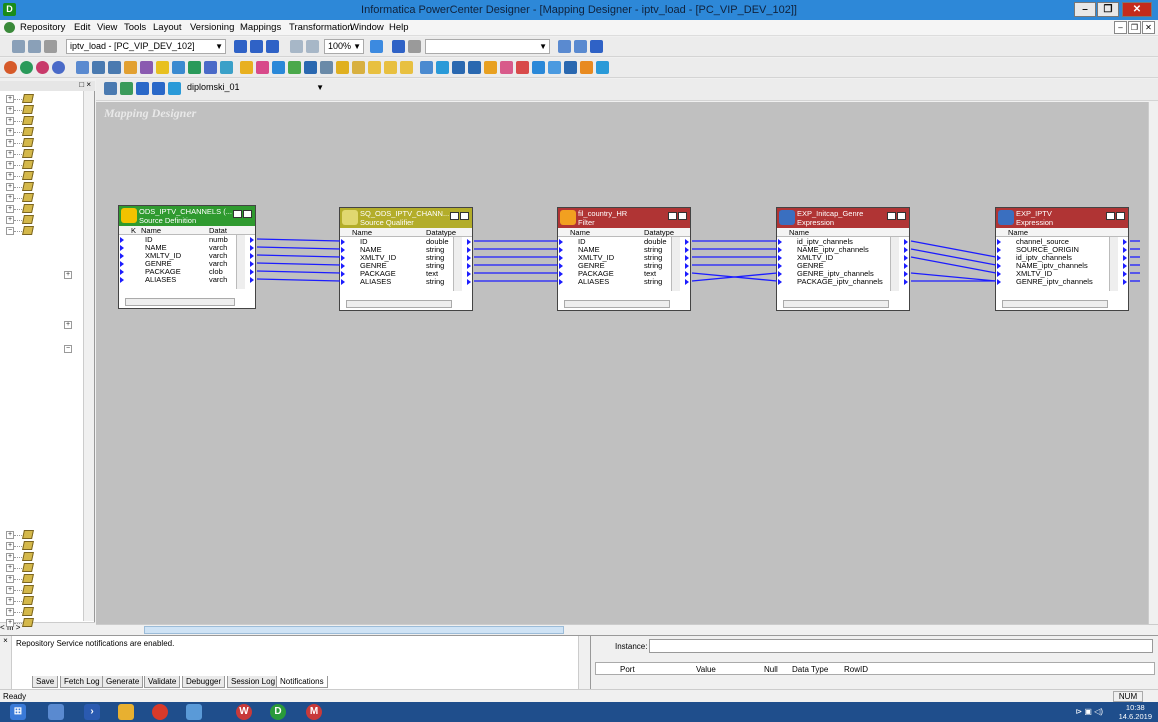  What do you see at coordinates (42, 27) in the screenshot?
I see `menu-repository: Repository` at bounding box center [42, 27].